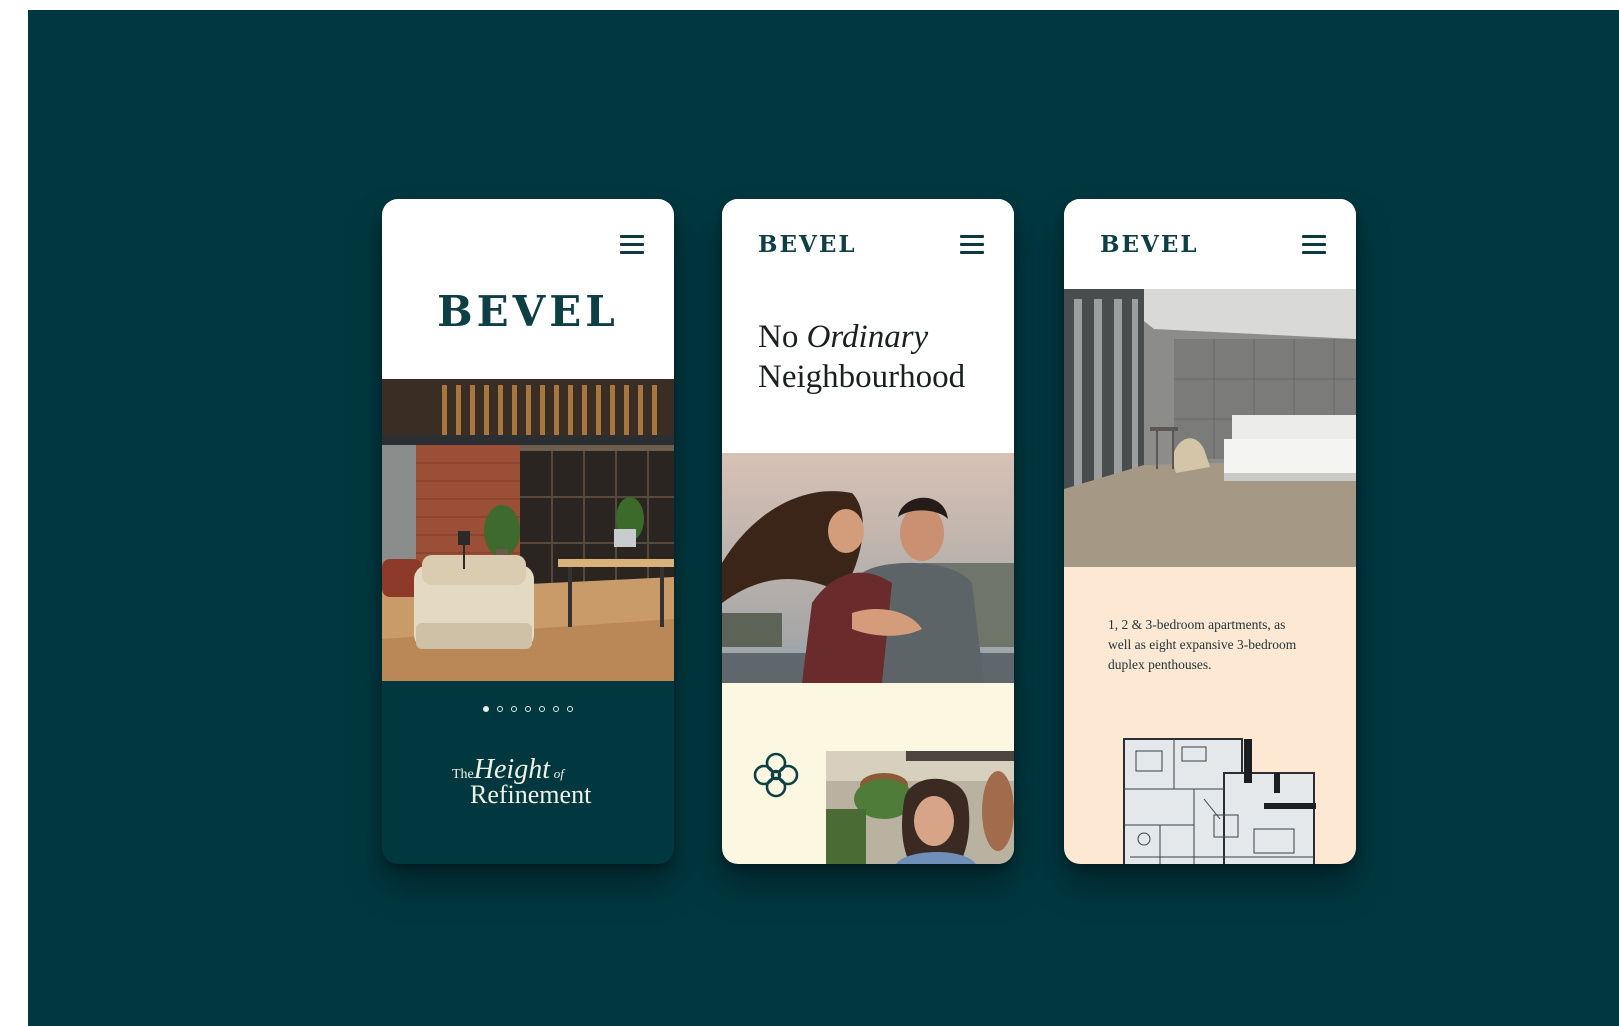  Describe the element at coordinates (1210, 244) in the screenshot. I see `apartments-header: BEVEL` at that location.